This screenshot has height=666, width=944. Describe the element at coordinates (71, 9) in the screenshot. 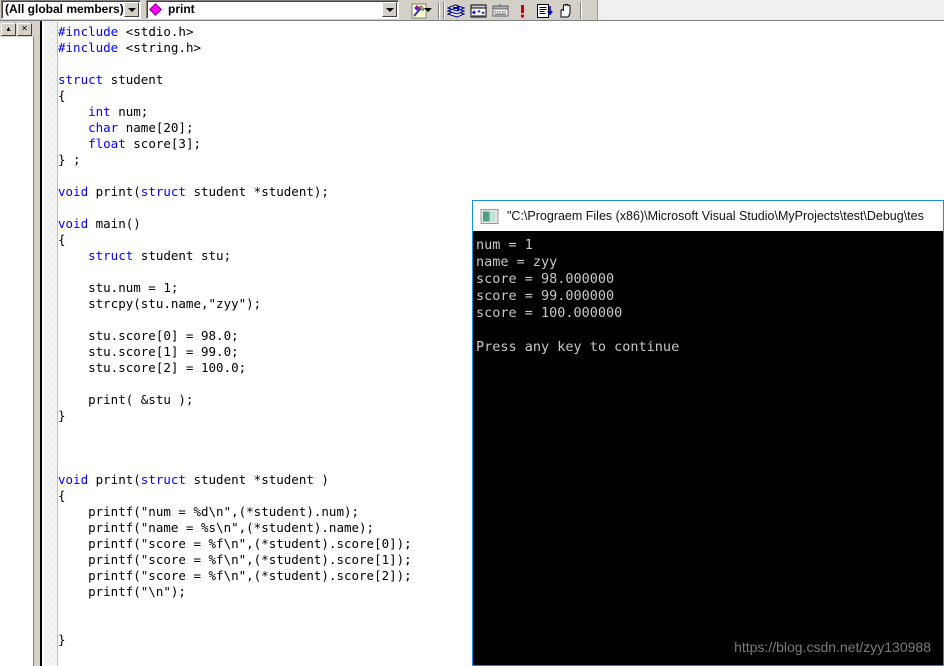

I see `scope-combobox: (All global members)` at that location.